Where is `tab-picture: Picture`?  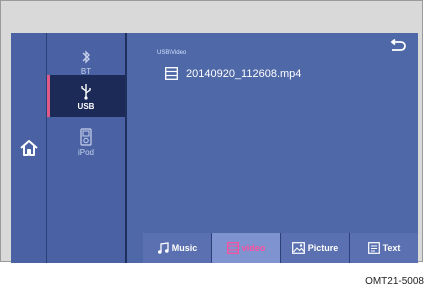 tab-picture: Picture is located at coordinates (314, 248).